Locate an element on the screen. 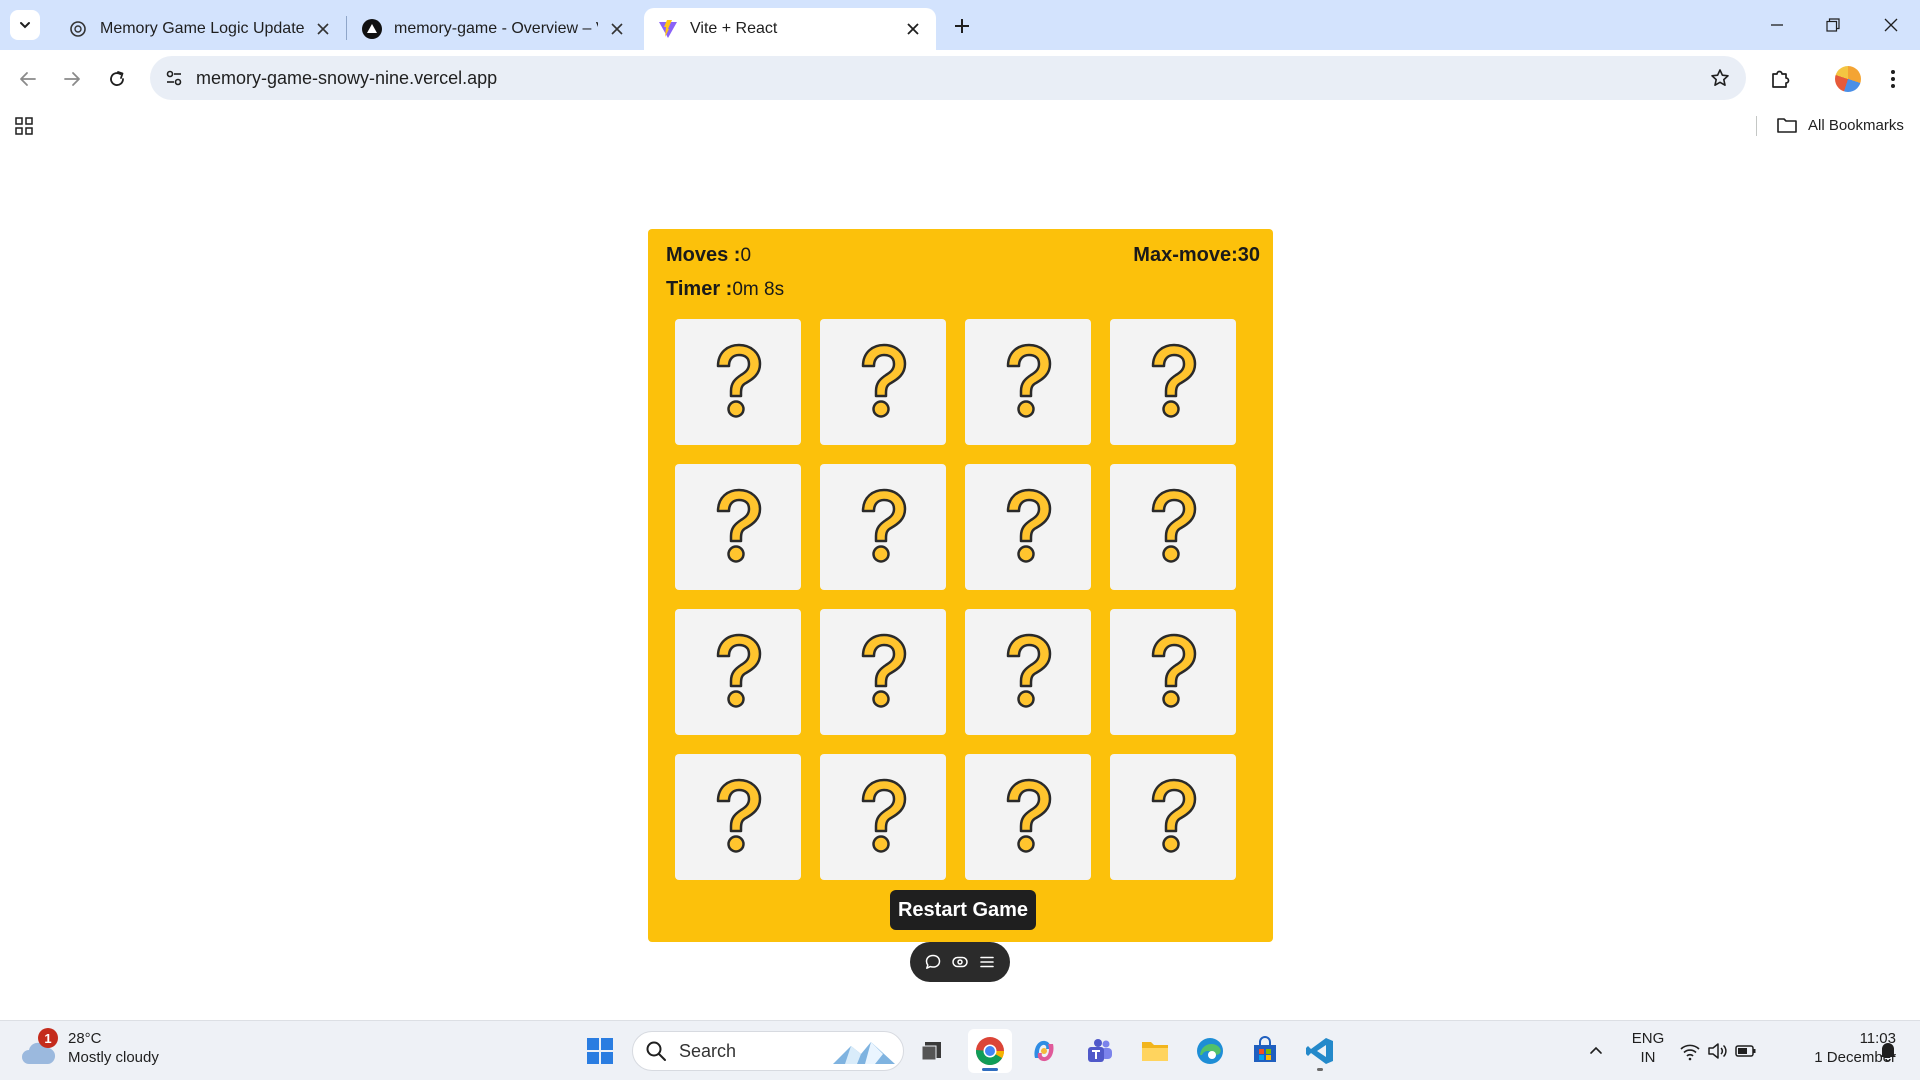  notifications-button is located at coordinates (1888, 1051).